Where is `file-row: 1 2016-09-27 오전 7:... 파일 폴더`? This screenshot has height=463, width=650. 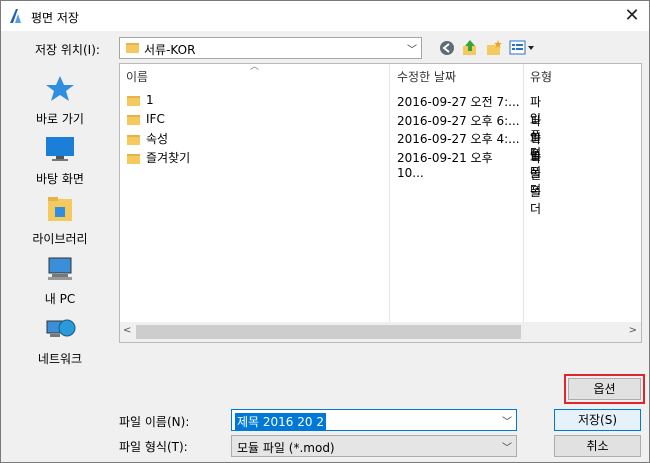
file-row: 1 2016-09-27 오전 7:... 파일 폴더 is located at coordinates (330, 126).